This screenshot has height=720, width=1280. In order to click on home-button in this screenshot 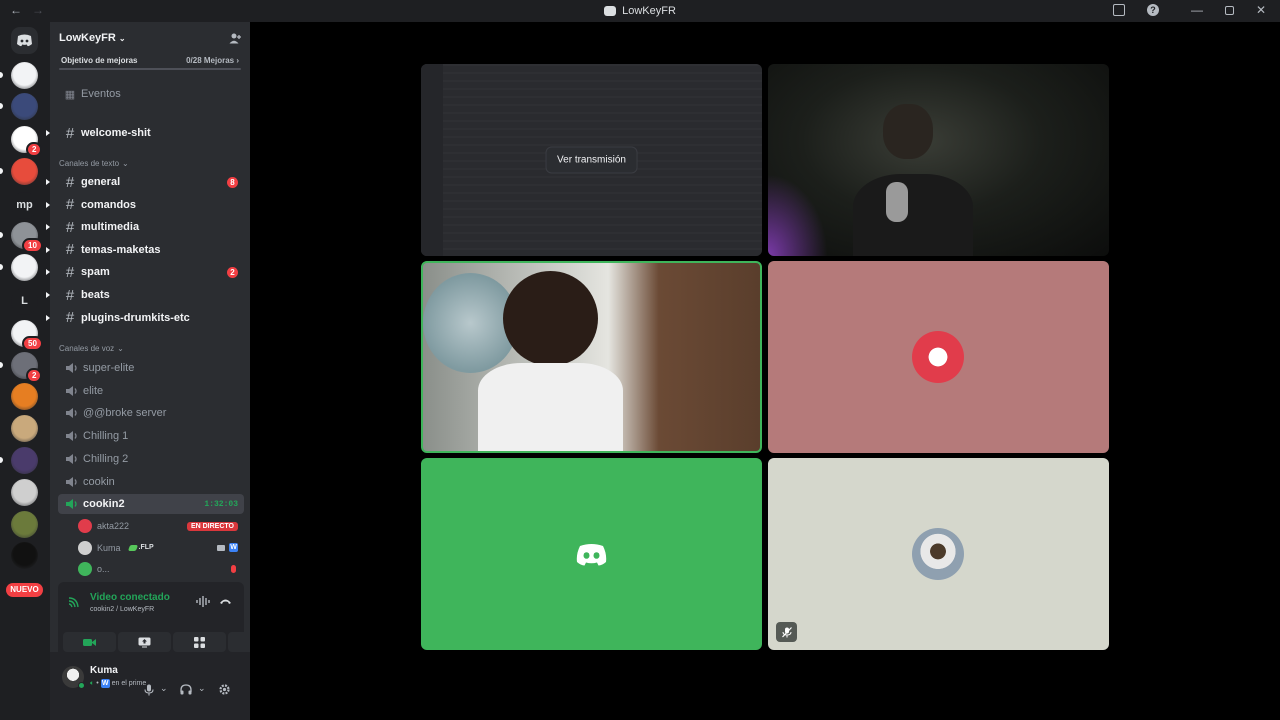, I will do `click(24, 40)`.